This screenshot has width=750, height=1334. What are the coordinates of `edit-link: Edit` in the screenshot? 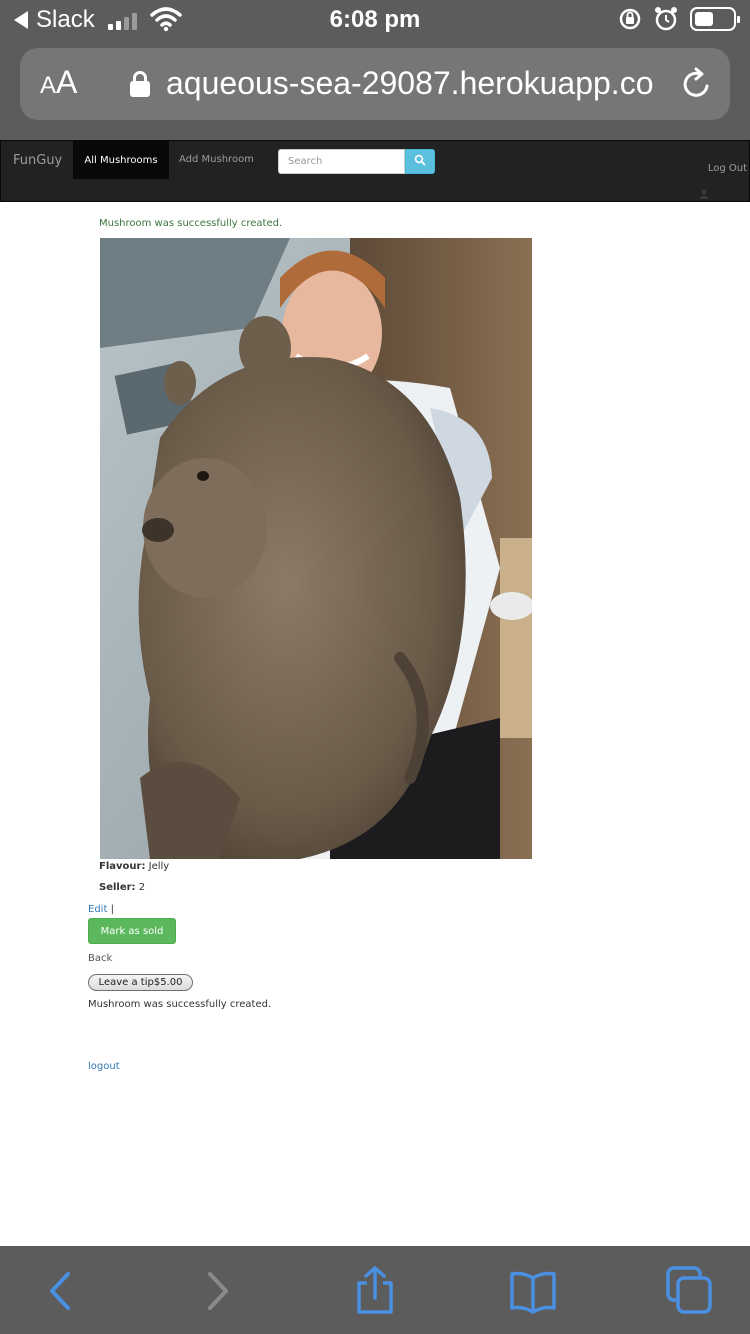 It's located at (97, 909).